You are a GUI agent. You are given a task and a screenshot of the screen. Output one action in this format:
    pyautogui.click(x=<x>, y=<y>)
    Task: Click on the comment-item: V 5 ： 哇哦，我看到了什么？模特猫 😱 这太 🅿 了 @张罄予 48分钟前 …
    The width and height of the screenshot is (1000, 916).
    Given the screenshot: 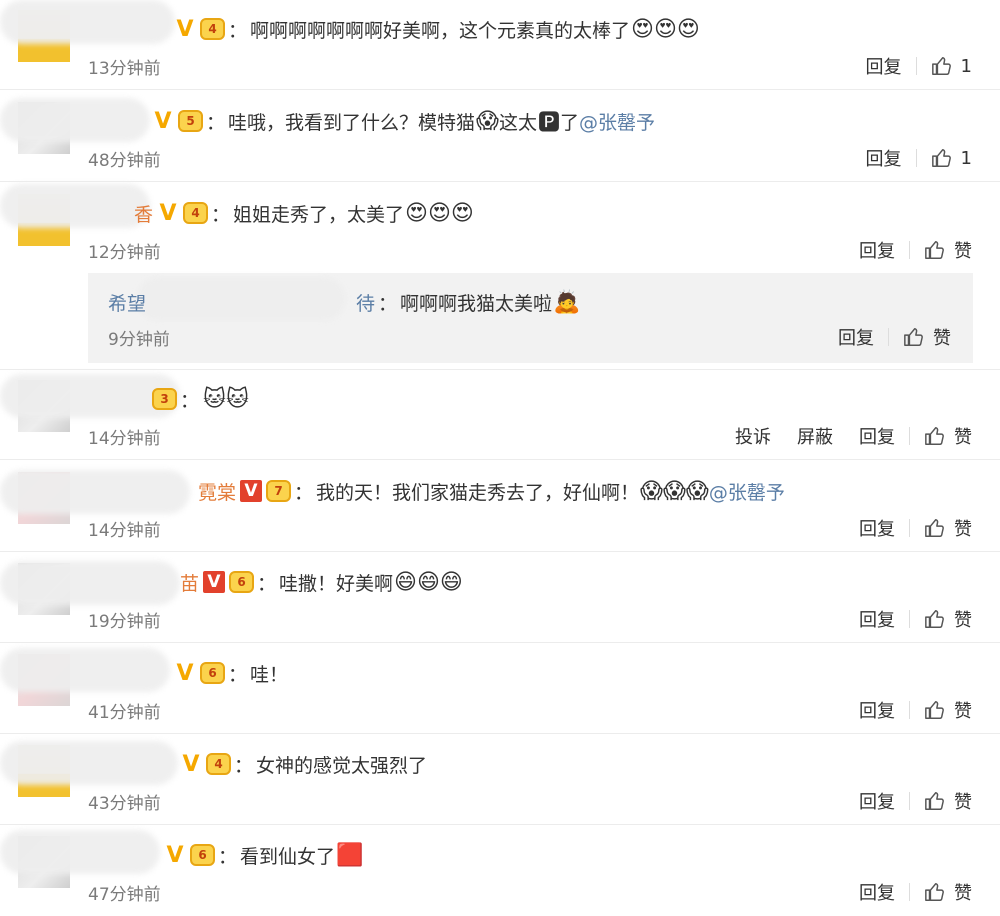 What is the action you would take?
    pyautogui.click(x=500, y=137)
    